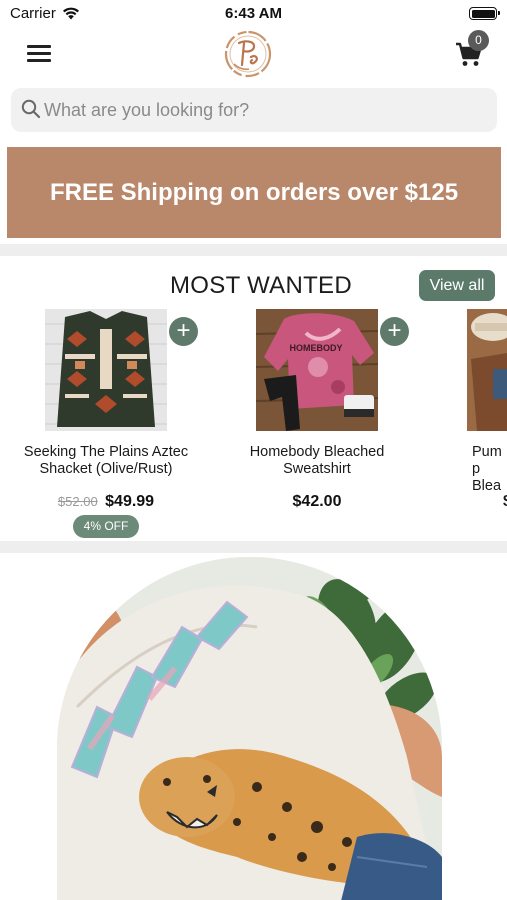 The height and width of the screenshot is (900, 507). I want to click on product-name: Homebody Bleached Sweatshirt, so click(317, 461).